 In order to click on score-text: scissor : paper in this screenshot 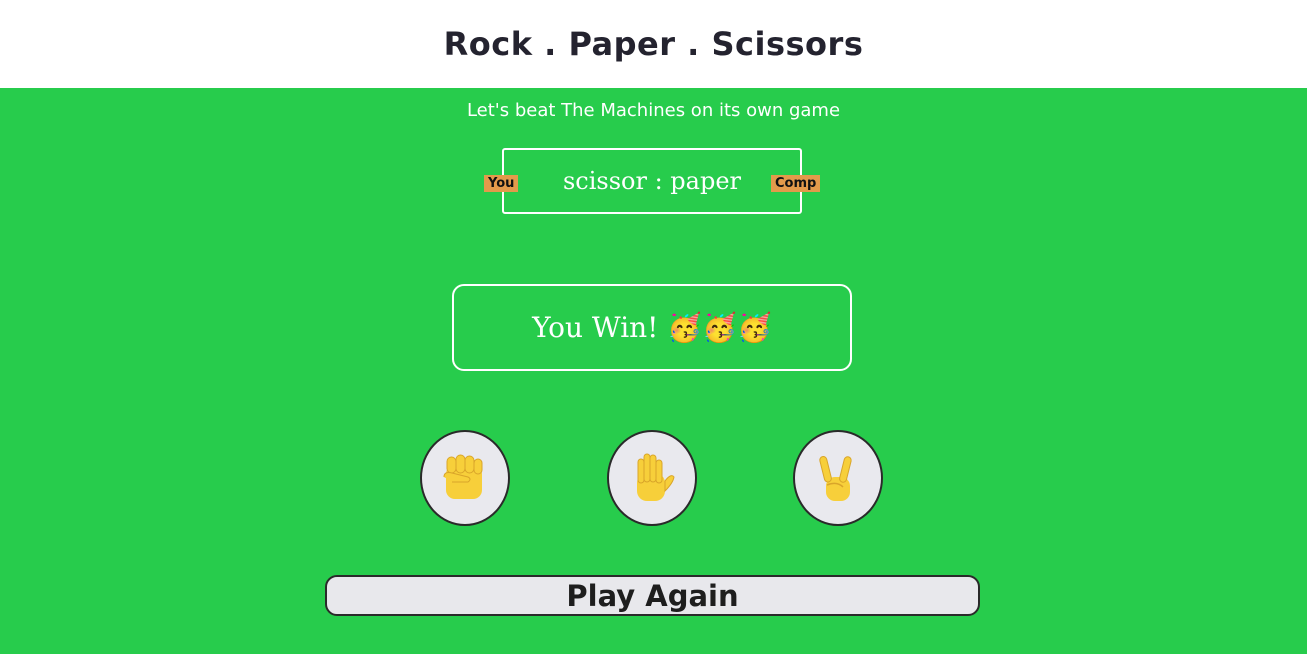, I will do `click(652, 181)`.